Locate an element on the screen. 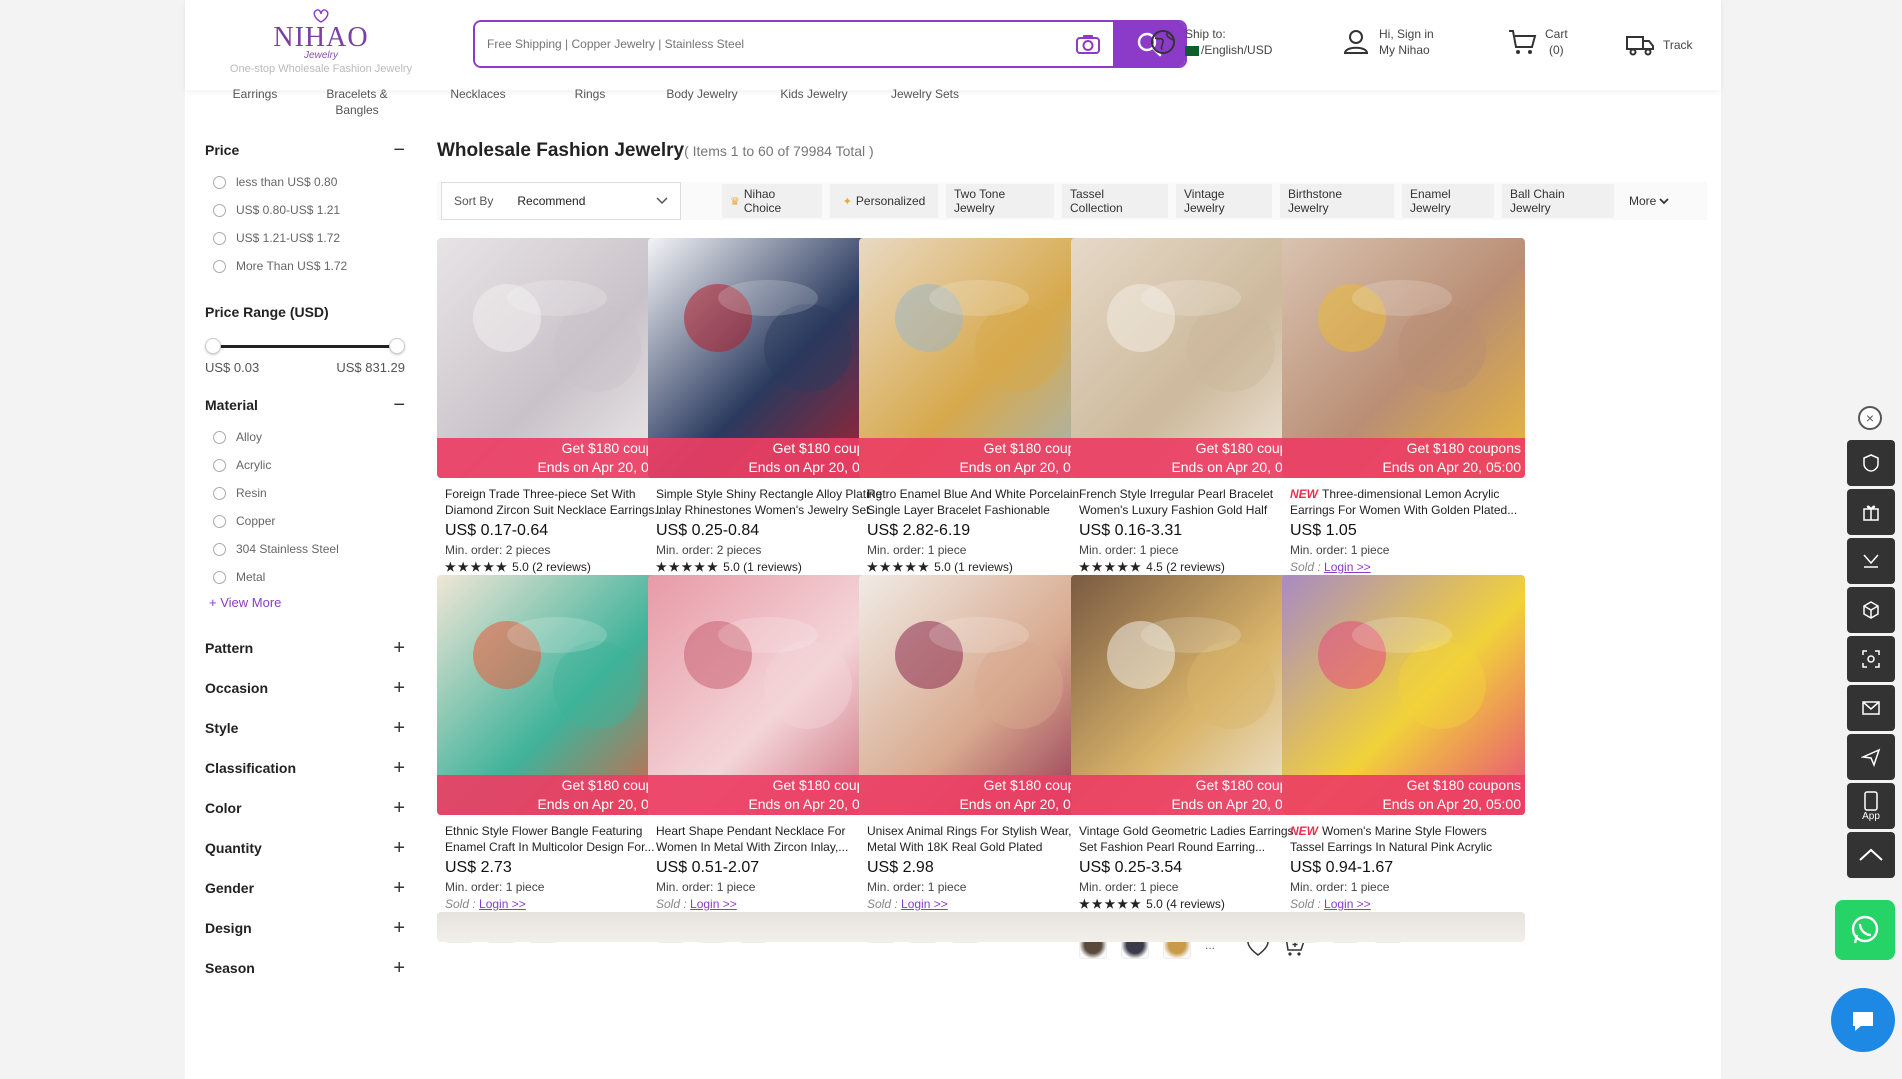  chip-birthstone: Birthstone Jewelry is located at coordinates (1337, 201).